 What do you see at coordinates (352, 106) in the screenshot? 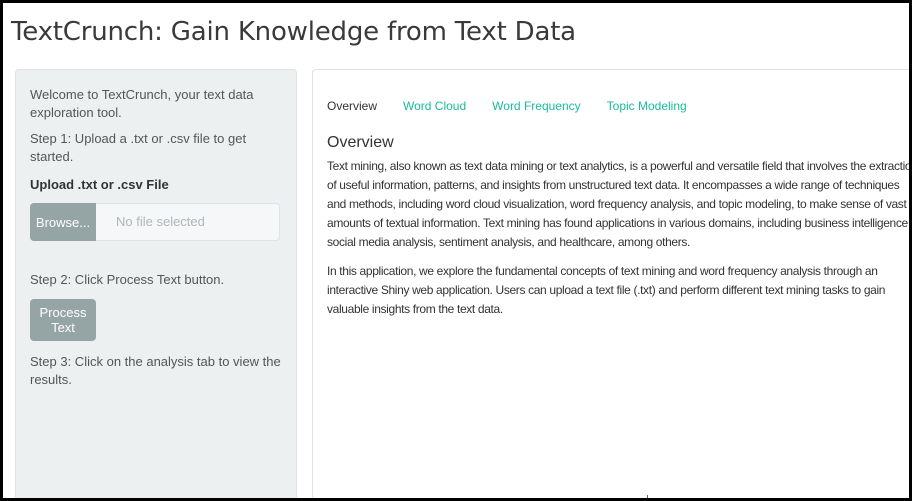
I see `tab-overview: Overview` at bounding box center [352, 106].